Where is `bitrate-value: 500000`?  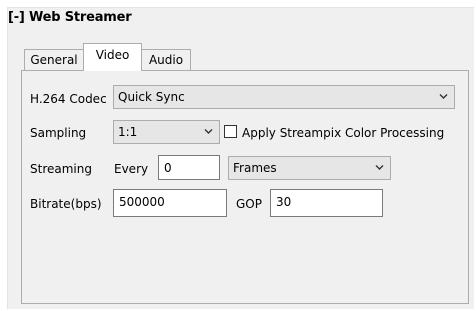 bitrate-value: 500000 is located at coordinates (142, 202).